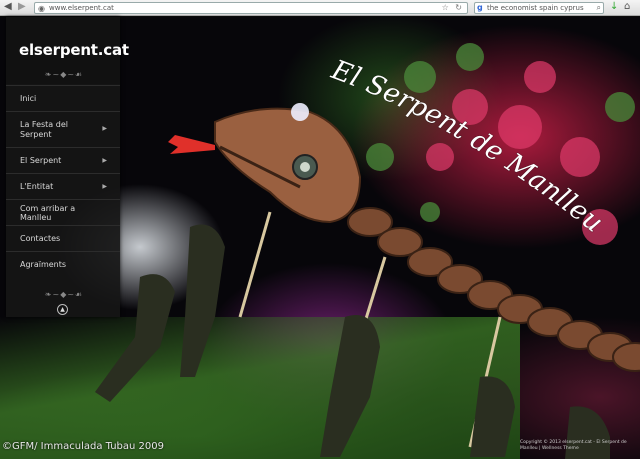 The image size is (640, 459). I want to click on menu-item-agraiments: Agraïments, so click(63, 264).